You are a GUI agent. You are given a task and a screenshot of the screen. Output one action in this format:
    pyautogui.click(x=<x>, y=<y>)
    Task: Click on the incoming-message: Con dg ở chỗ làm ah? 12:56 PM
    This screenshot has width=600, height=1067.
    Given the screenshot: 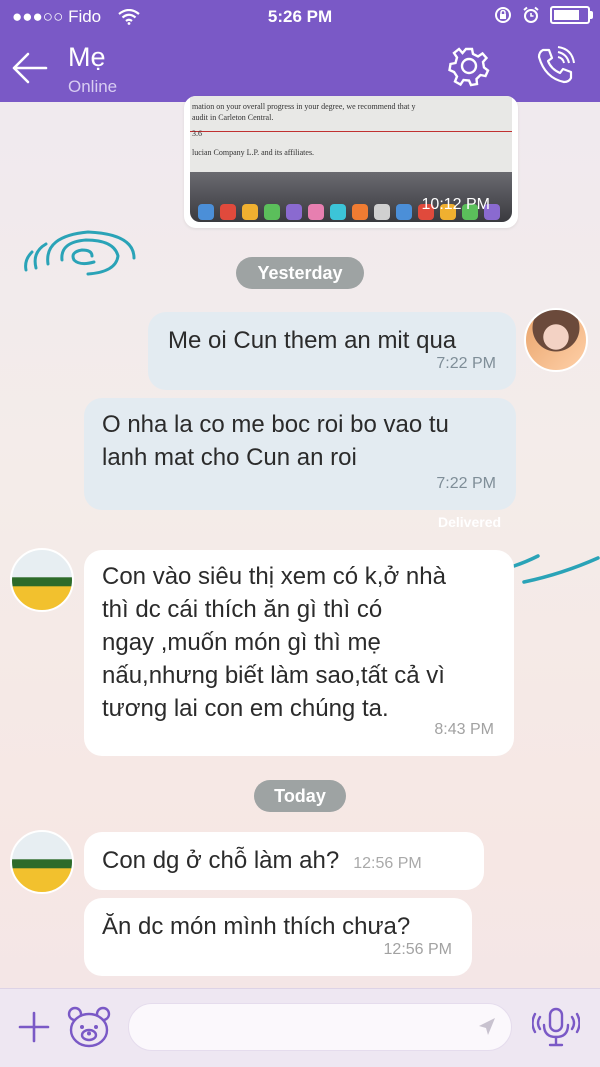 What is the action you would take?
    pyautogui.click(x=284, y=861)
    